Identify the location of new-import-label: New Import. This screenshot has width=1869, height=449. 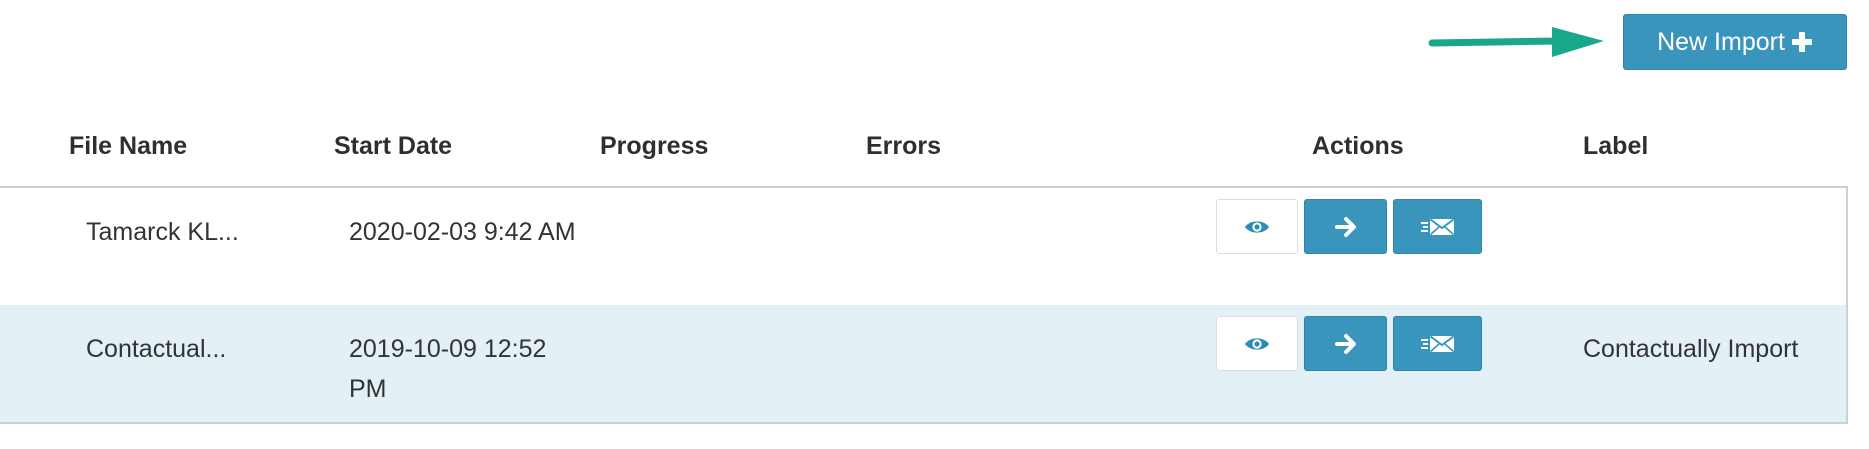
(1721, 41).